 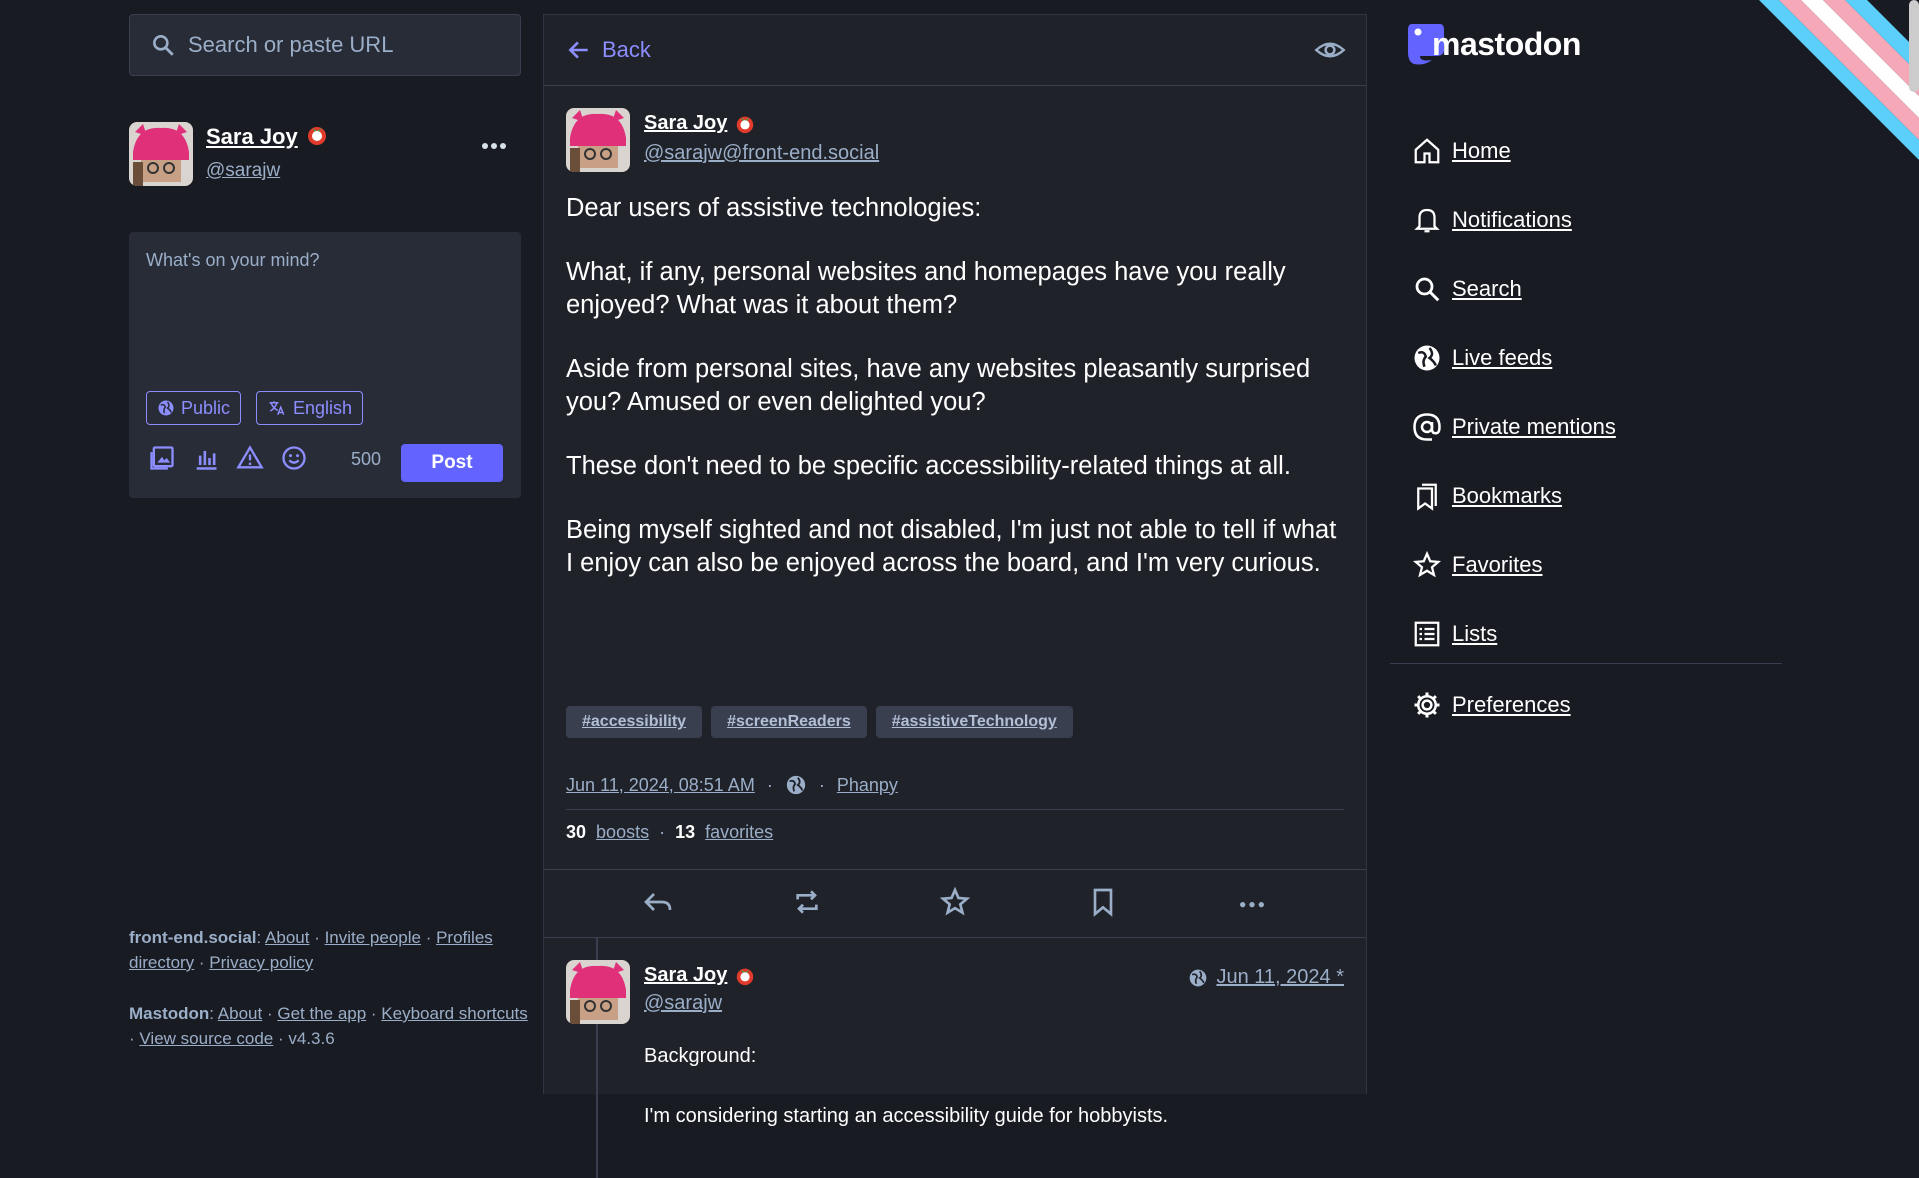 I want to click on nav-item-search: Search, so click(x=1514, y=288).